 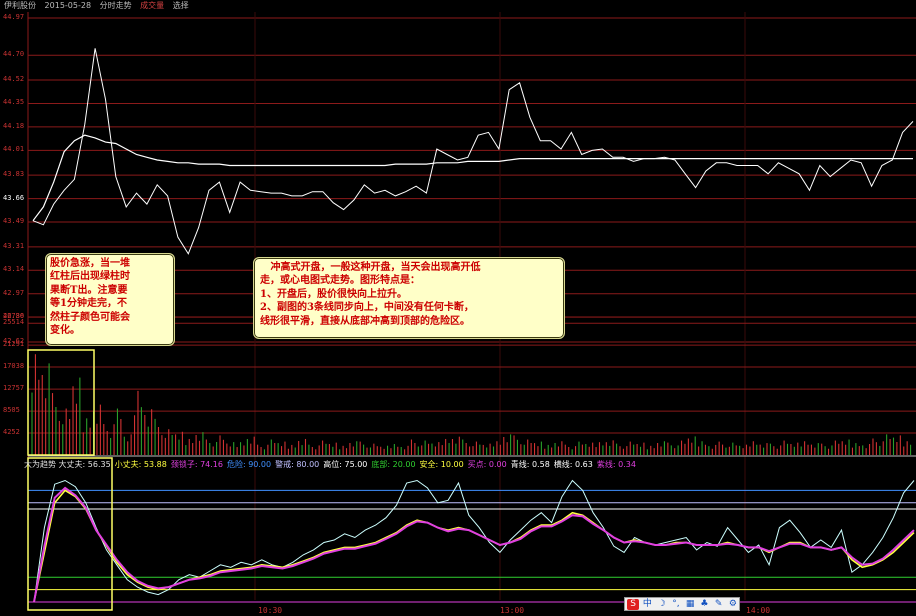 What do you see at coordinates (89, 290) in the screenshot?
I see `callout-line: 果断T出。注意要` at bounding box center [89, 290].